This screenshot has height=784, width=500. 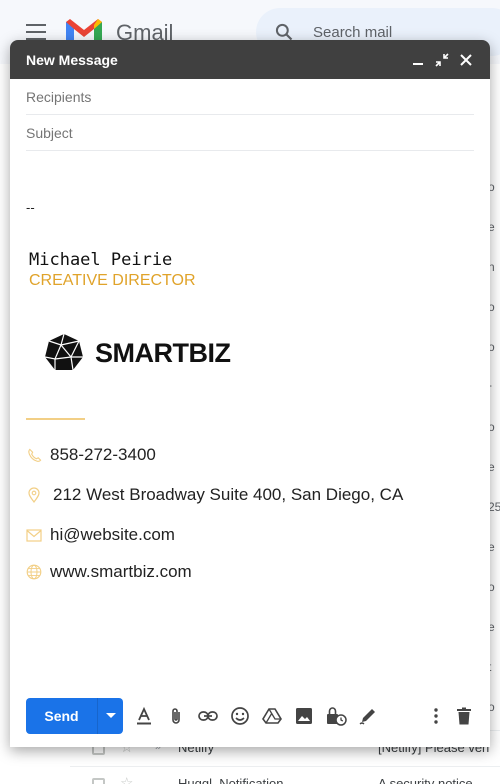 I want to click on star-icon: ☆, so click(x=126, y=779).